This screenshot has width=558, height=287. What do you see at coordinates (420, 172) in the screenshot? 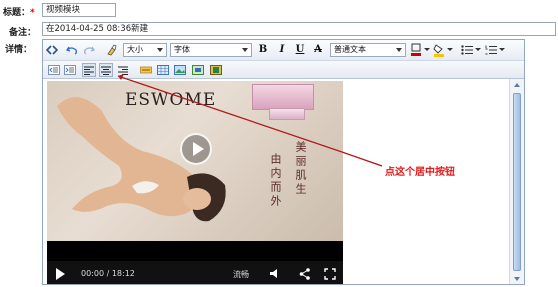
I see `annotation-text: 点这个居中按钮` at bounding box center [420, 172].